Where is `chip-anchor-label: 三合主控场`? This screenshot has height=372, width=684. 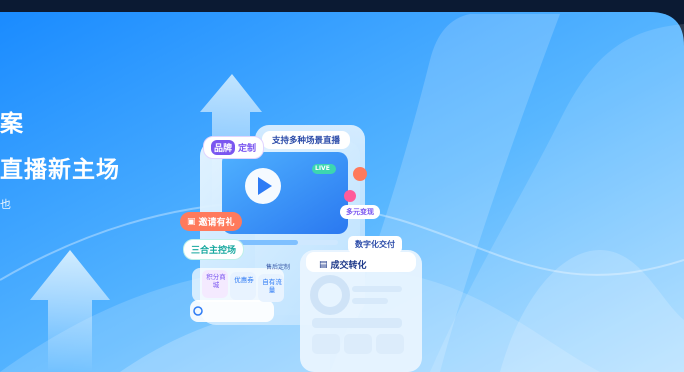
chip-anchor-label: 三合主控场 is located at coordinates (214, 251).